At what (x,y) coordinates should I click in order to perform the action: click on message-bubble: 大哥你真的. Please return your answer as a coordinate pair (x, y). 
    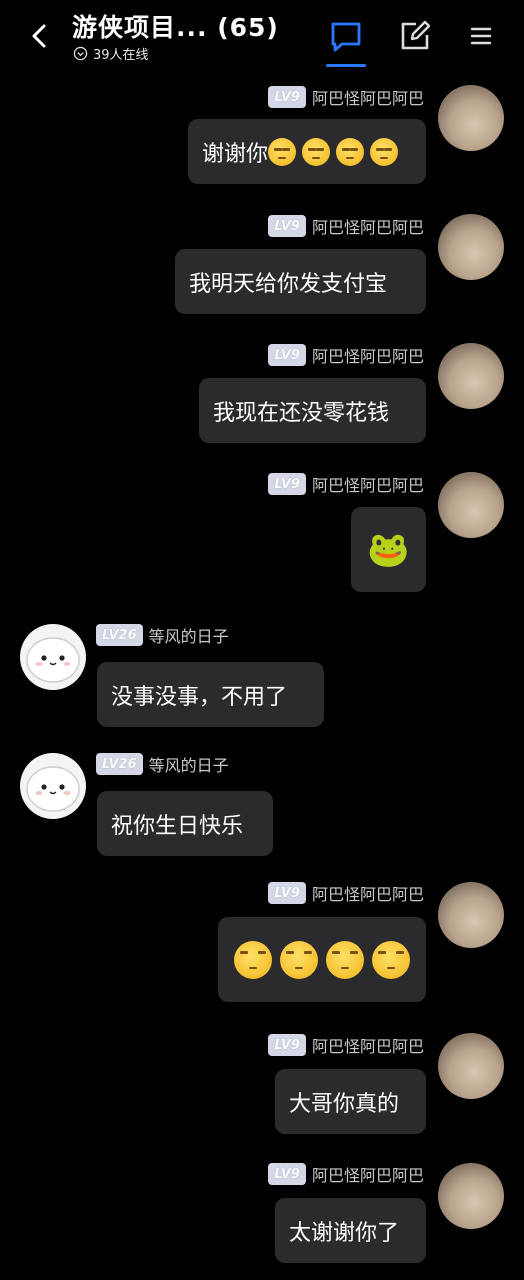
    Looking at the image, I should click on (350, 1101).